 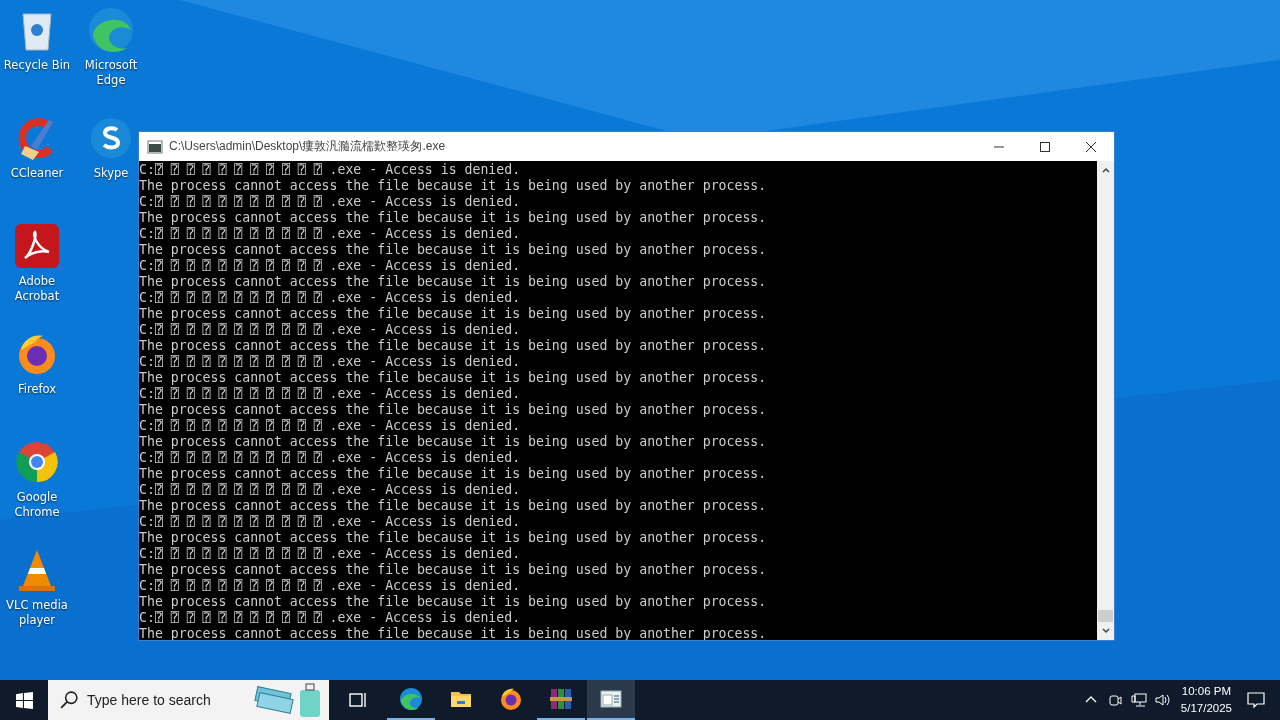 I want to click on edge-icon, so click(x=411, y=699).